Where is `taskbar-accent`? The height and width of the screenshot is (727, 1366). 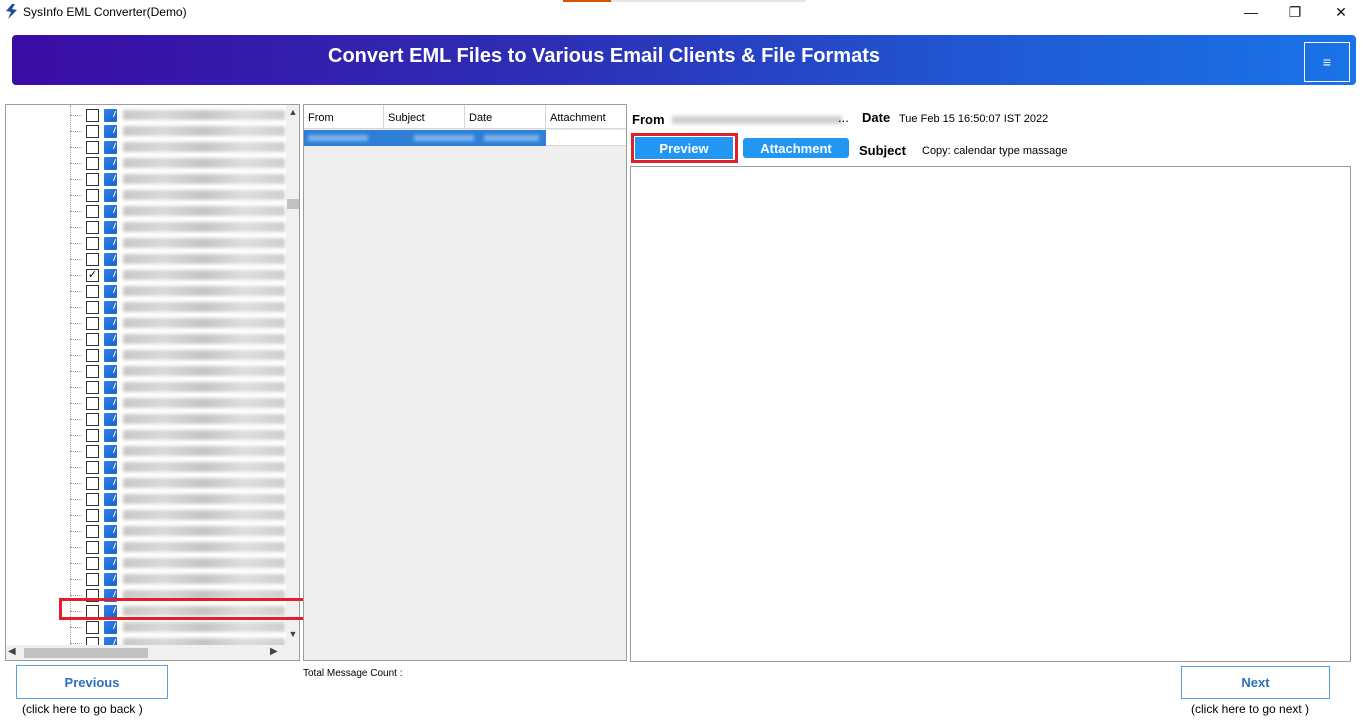 taskbar-accent is located at coordinates (587, 1).